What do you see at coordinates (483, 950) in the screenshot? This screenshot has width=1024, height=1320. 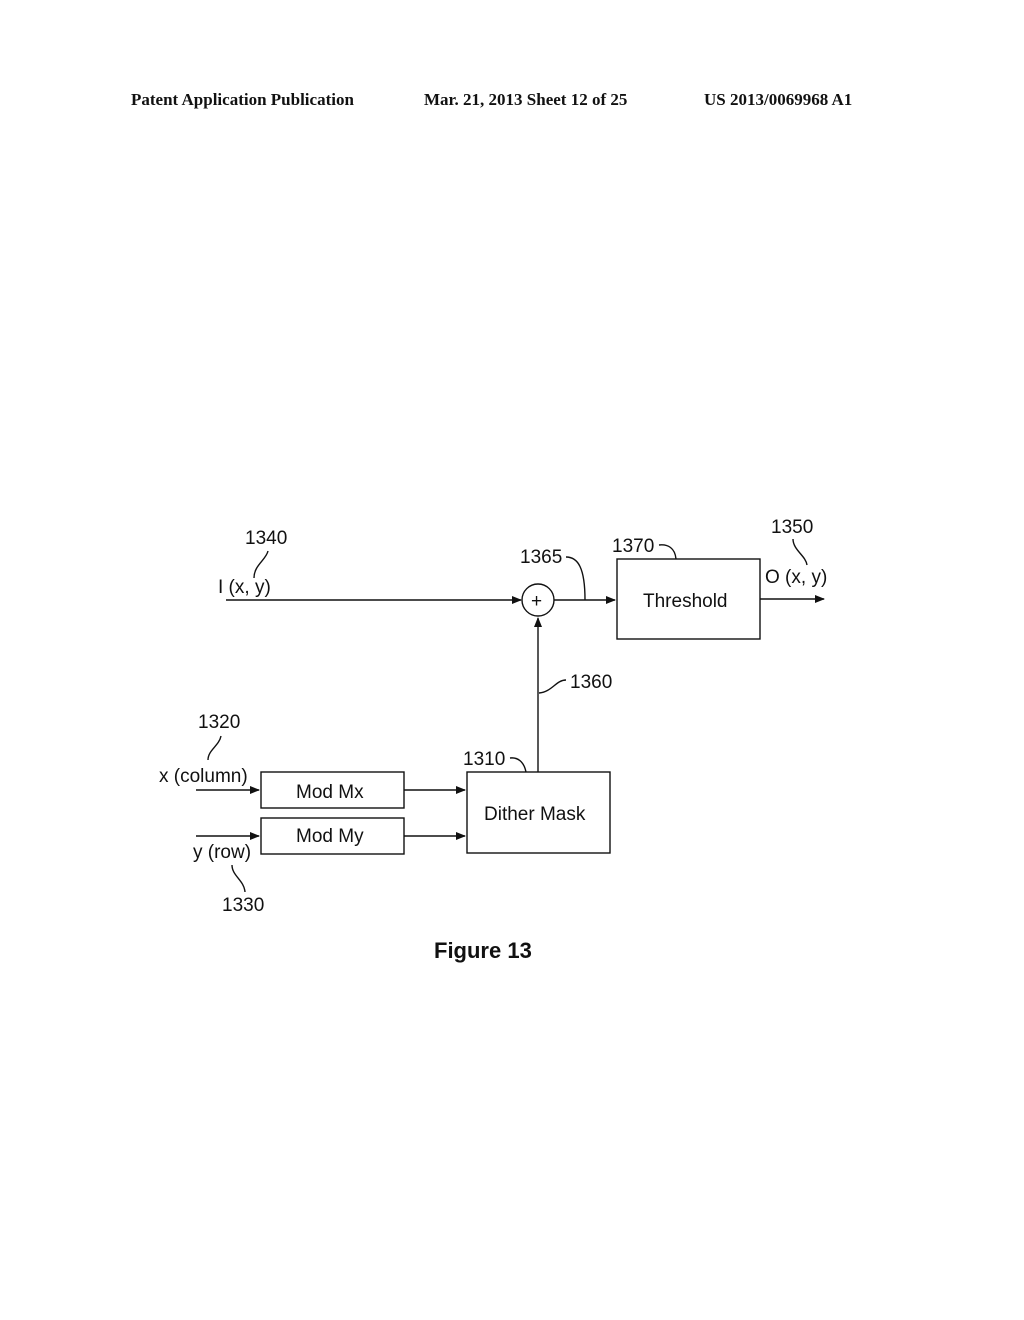 I see `figure-caption: Figure 13` at bounding box center [483, 950].